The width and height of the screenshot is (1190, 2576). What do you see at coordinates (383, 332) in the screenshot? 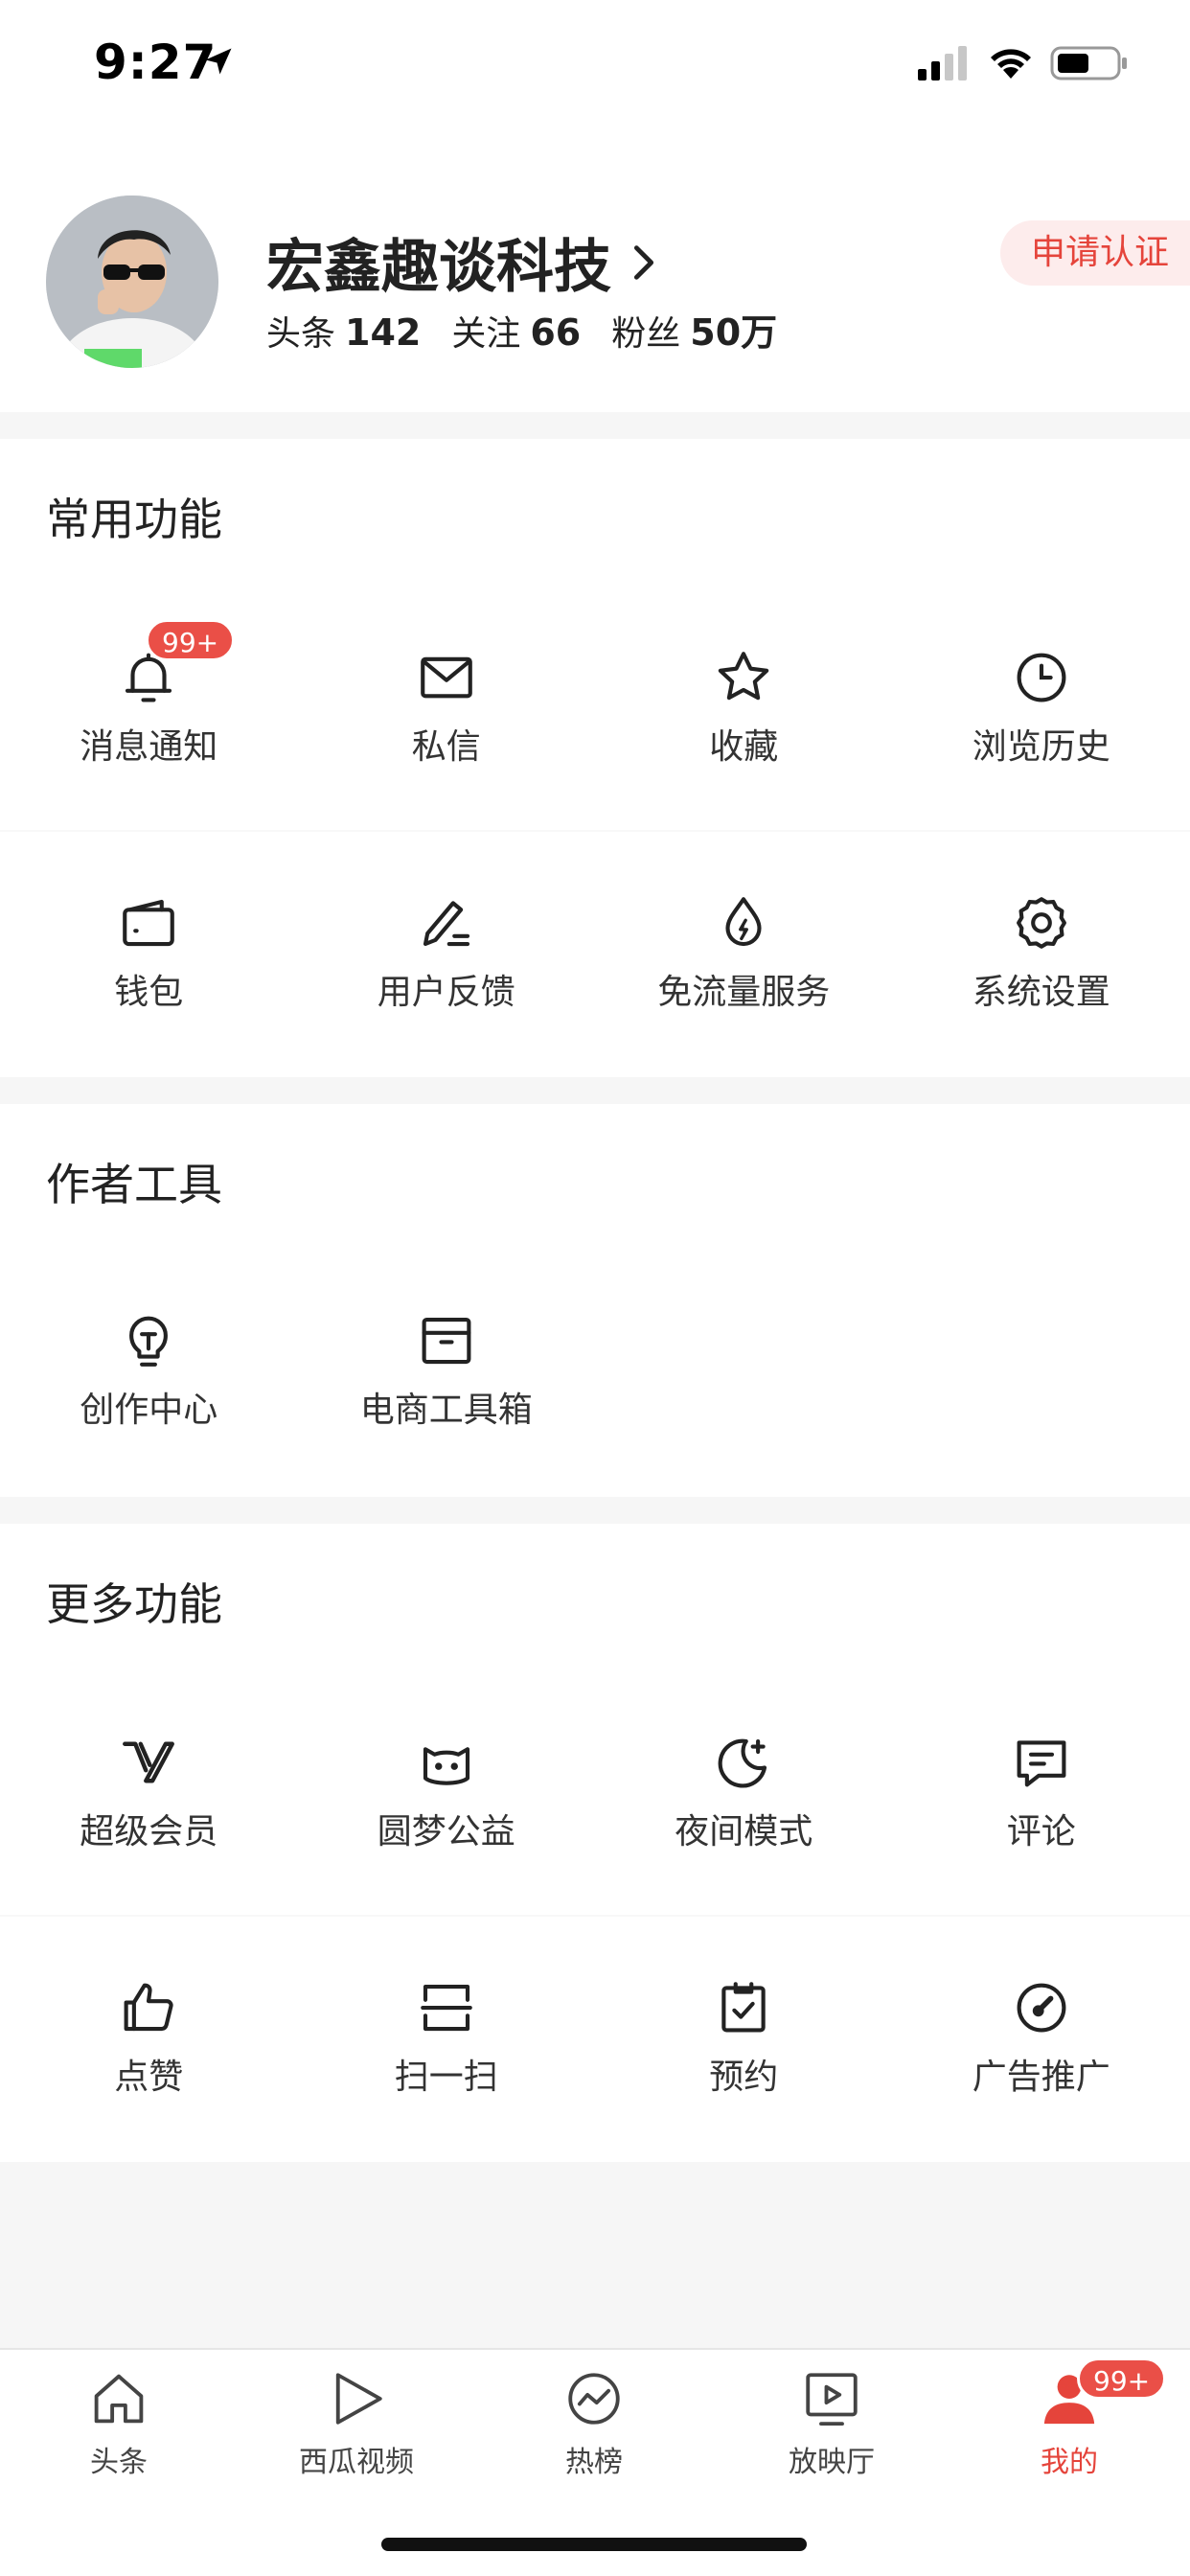
I see `stat-value: 142` at bounding box center [383, 332].